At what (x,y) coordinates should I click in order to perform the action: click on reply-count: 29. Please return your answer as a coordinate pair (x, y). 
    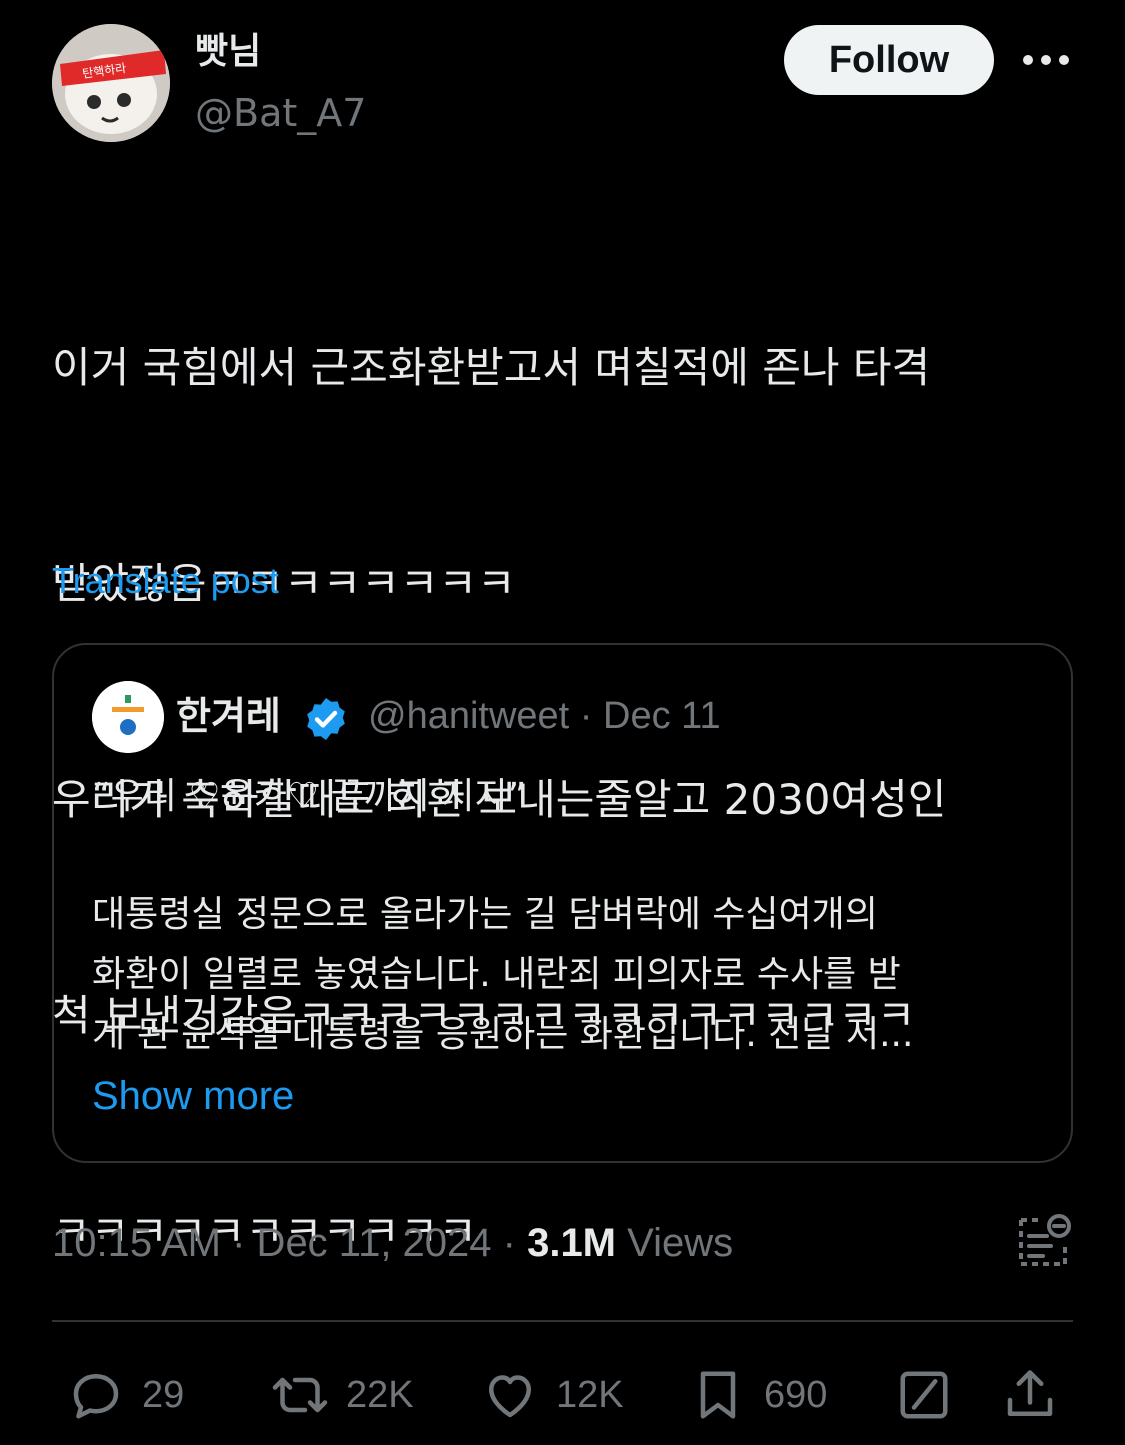
    Looking at the image, I should click on (163, 1394).